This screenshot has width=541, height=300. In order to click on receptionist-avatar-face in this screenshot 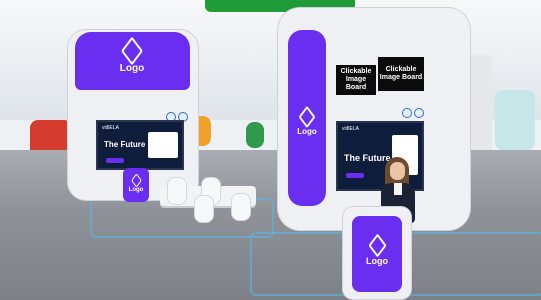, I will do `click(397, 171)`.